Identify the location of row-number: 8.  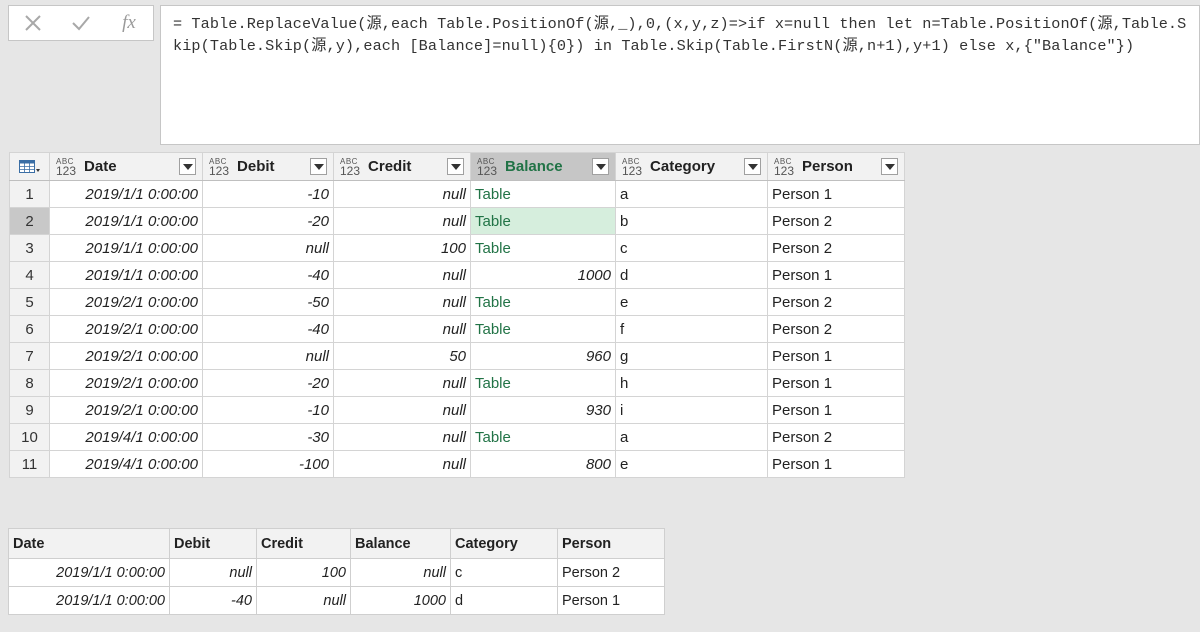
(29, 383).